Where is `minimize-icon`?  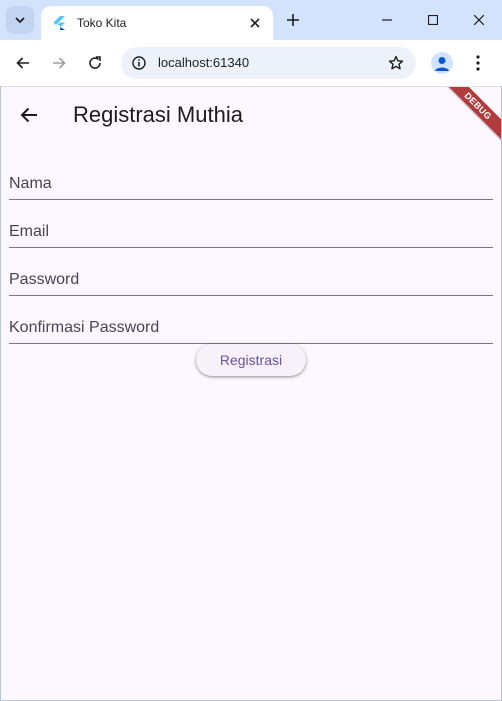 minimize-icon is located at coordinates (387, 20).